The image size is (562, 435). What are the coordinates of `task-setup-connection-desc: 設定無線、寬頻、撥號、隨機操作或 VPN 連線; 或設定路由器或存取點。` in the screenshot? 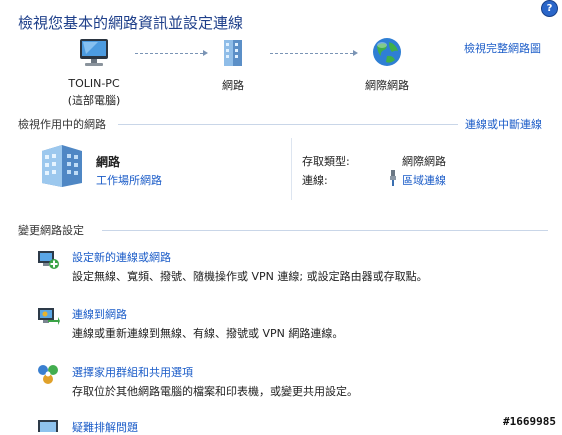 It's located at (250, 276).